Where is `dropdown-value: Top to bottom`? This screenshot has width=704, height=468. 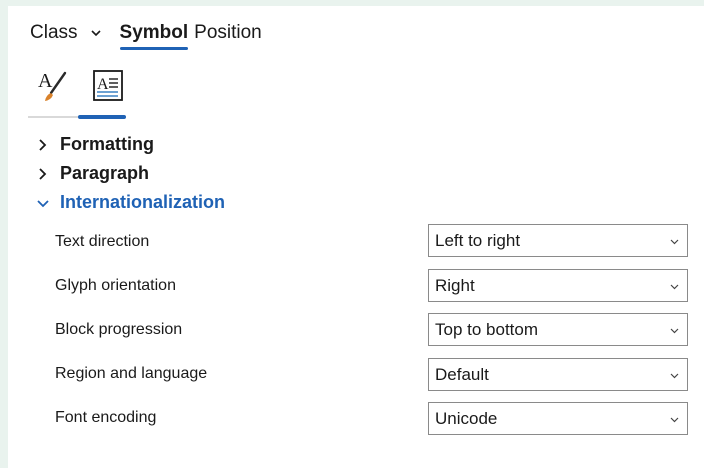 dropdown-value: Top to bottom is located at coordinates (487, 329).